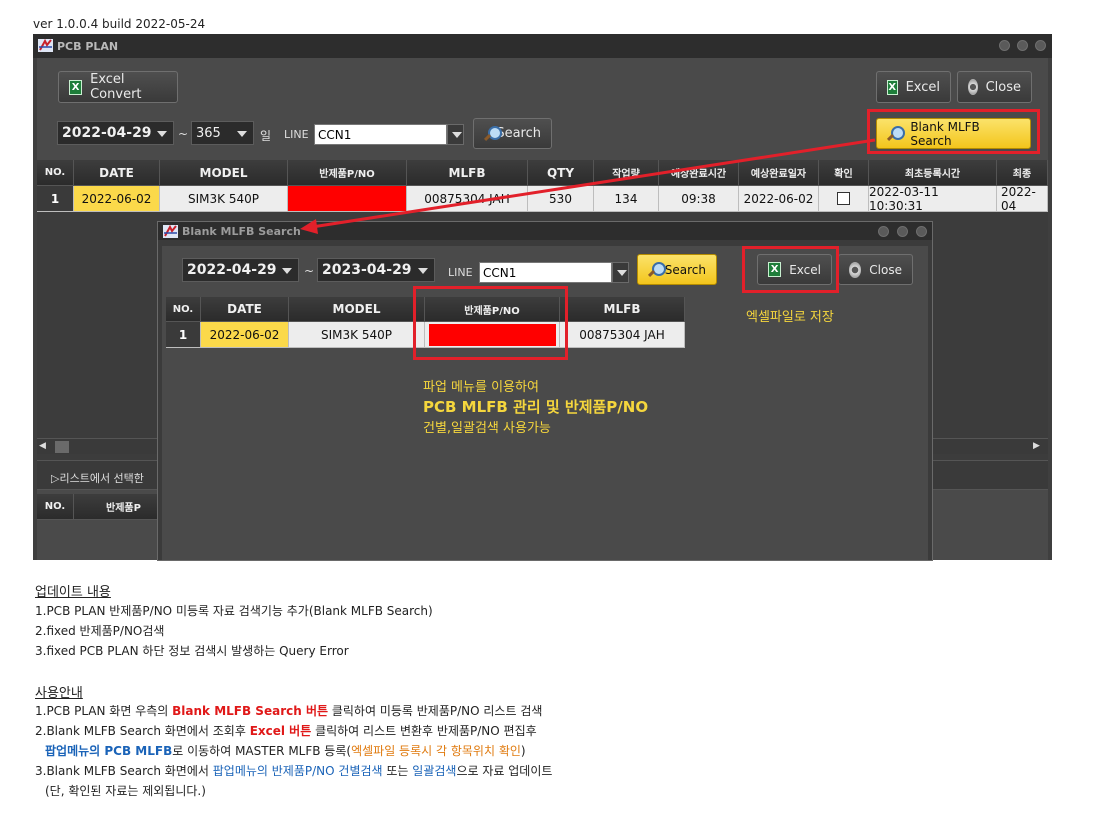 The image size is (1097, 816). What do you see at coordinates (1022, 173) in the screenshot?
I see `grid-header-last: 최종` at bounding box center [1022, 173].